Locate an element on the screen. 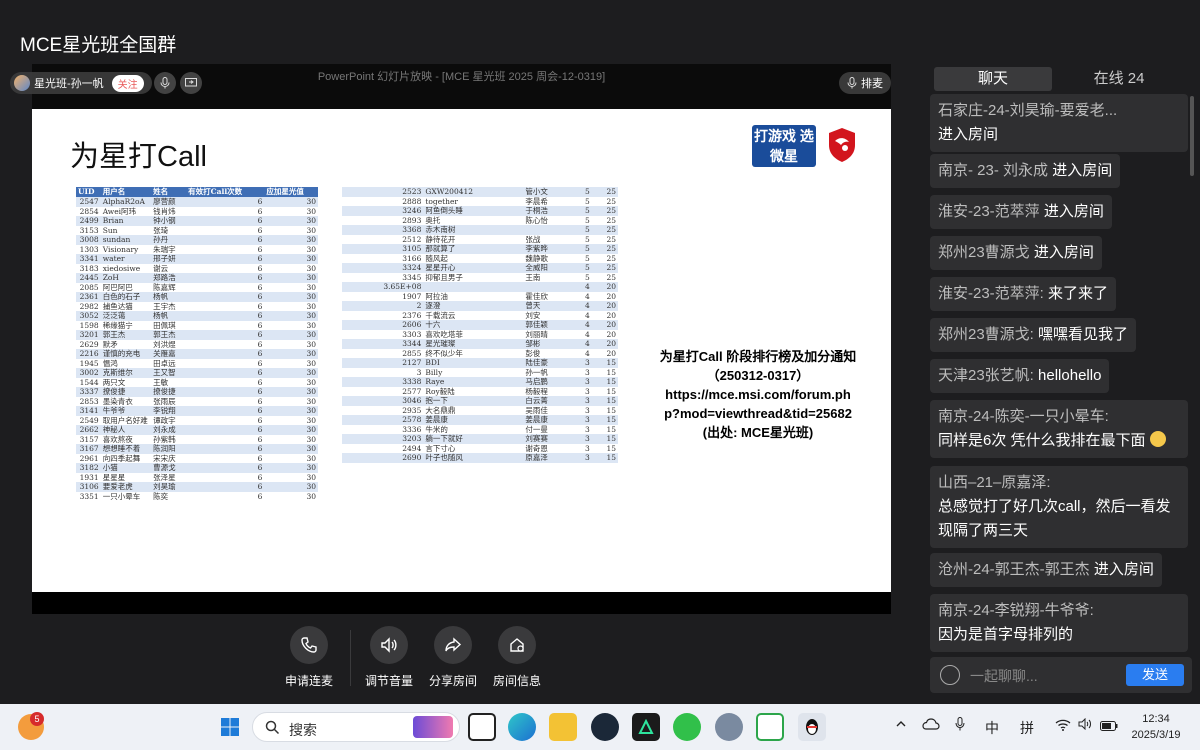  wechat-icon is located at coordinates (687, 727).